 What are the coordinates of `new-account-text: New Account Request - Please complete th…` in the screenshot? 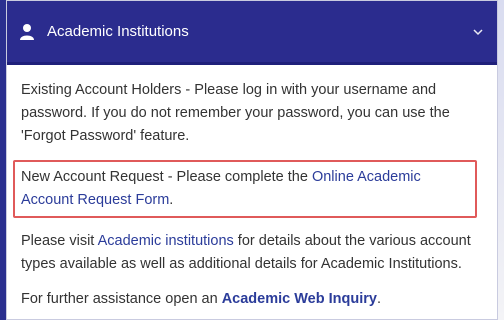 It's located at (245, 189).